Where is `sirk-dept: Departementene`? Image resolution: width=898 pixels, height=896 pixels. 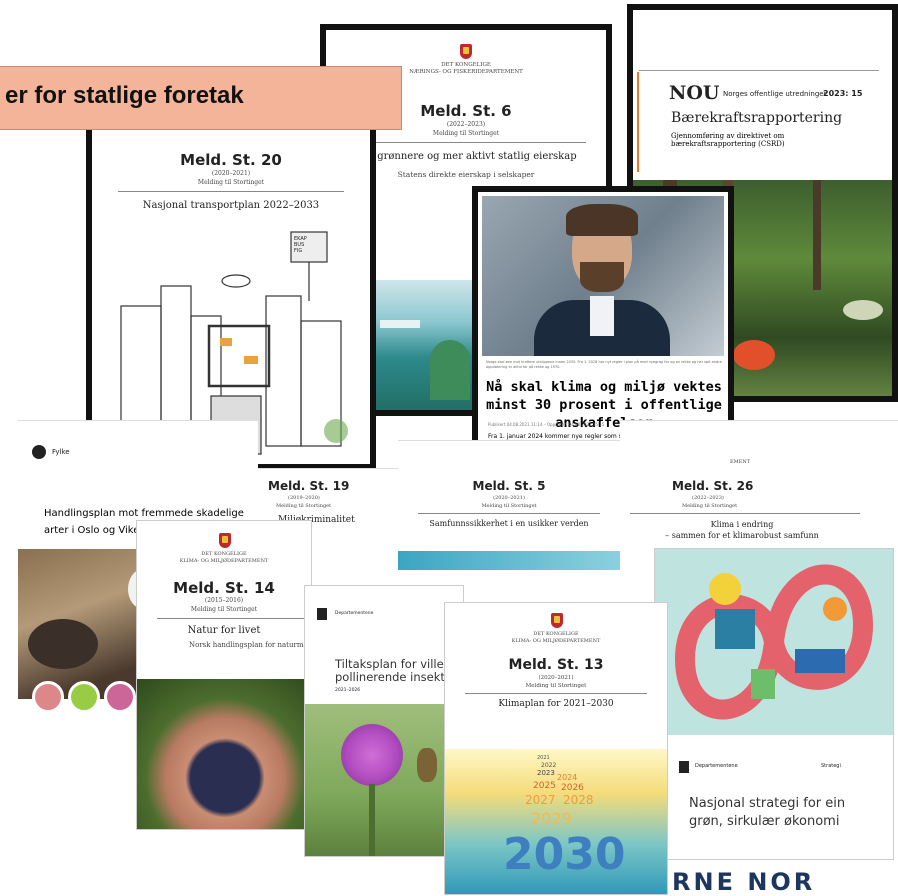
sirk-dept: Departementene is located at coordinates (716, 766).